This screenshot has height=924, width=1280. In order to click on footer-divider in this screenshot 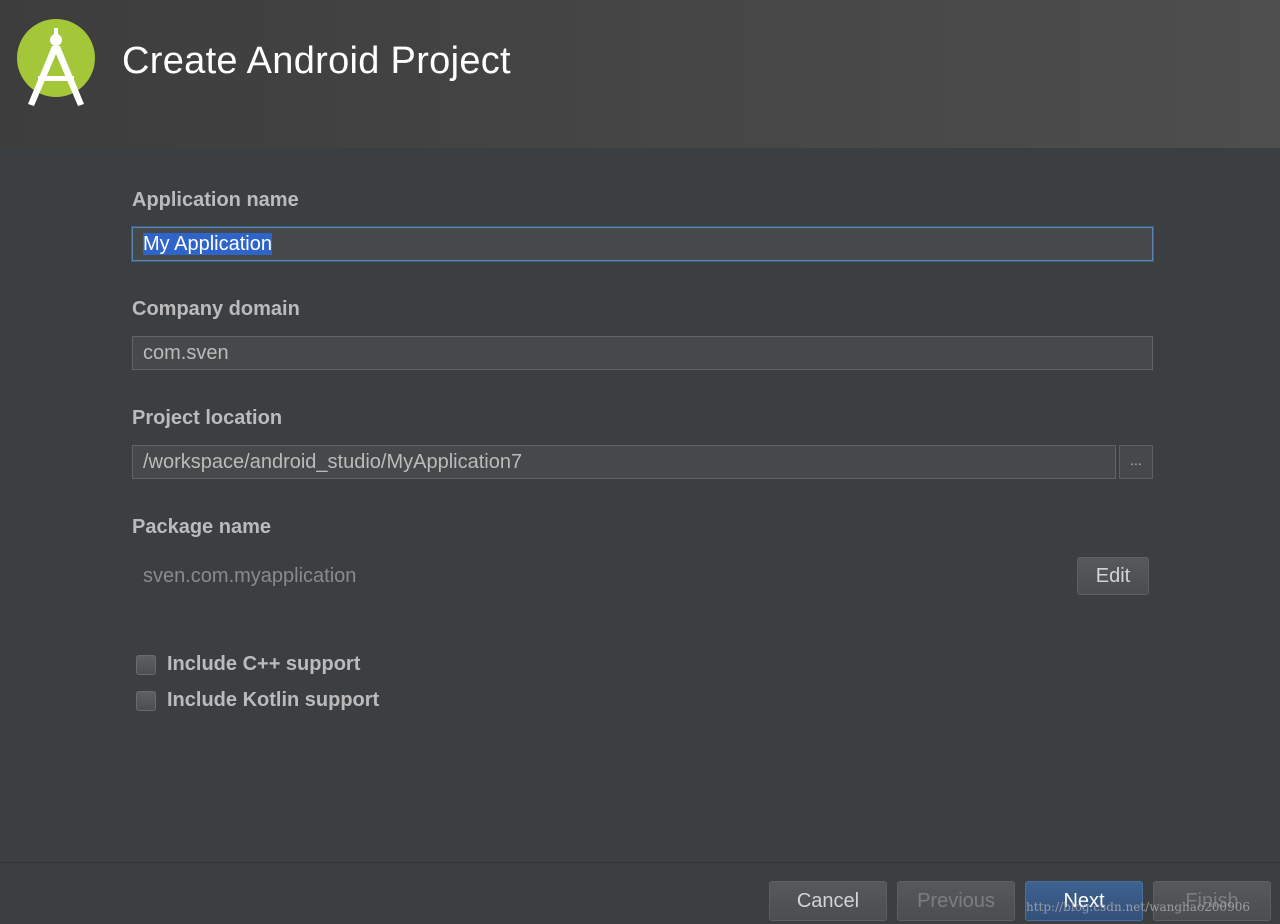, I will do `click(640, 862)`.